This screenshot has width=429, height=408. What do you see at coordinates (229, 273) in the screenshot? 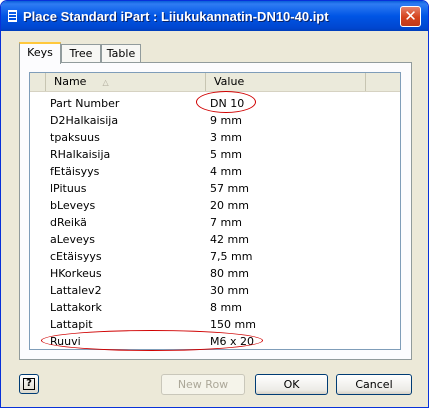
I see `row-value: 80 mm` at bounding box center [229, 273].